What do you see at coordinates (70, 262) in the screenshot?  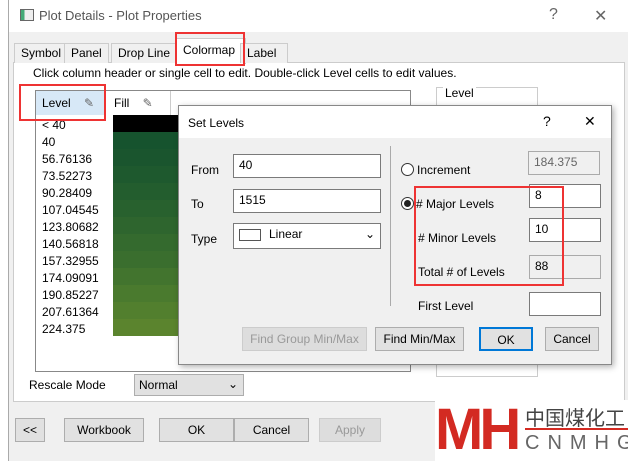 I see `level-cell: 157.32955` at bounding box center [70, 262].